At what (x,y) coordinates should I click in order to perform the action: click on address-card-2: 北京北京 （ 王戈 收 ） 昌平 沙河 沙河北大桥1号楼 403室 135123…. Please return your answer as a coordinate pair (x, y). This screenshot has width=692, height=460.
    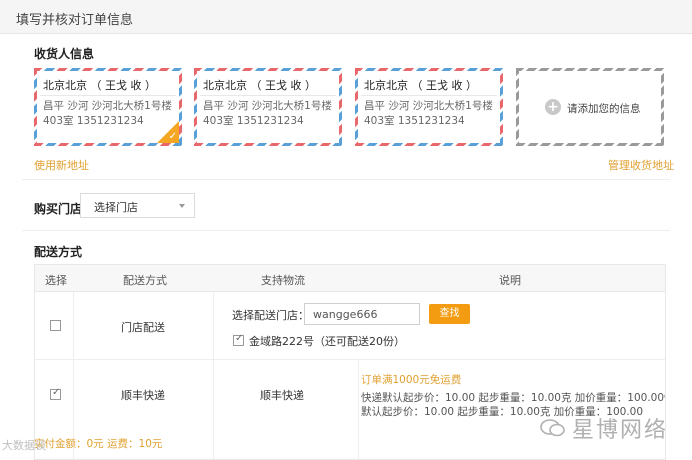
    Looking at the image, I should click on (268, 107).